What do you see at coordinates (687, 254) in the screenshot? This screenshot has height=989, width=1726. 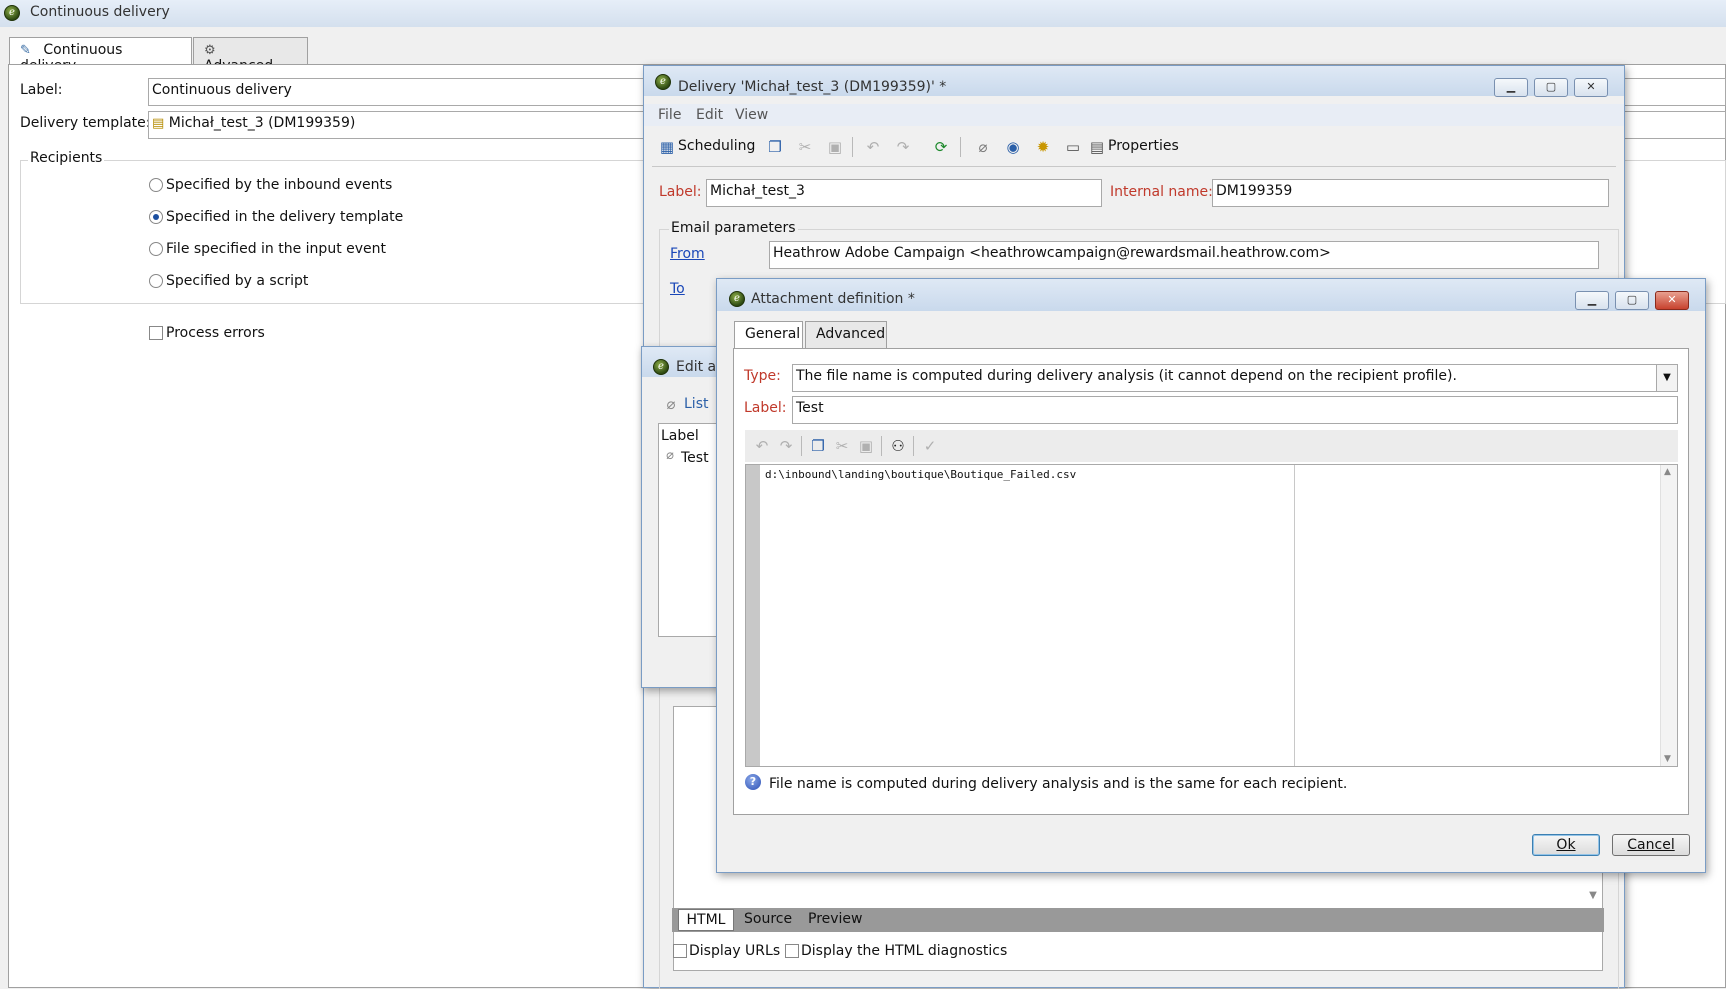 I see `from-link: From` at bounding box center [687, 254].